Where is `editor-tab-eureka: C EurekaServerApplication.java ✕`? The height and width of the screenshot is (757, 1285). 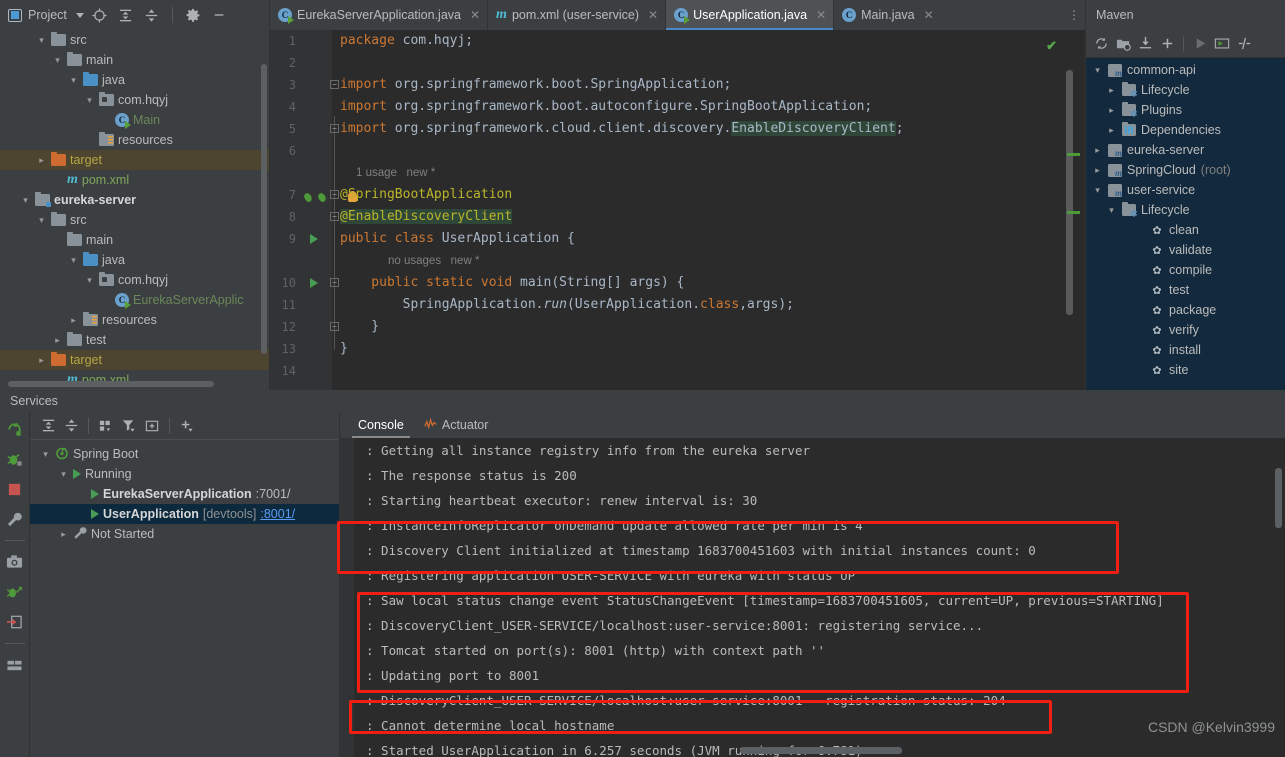
editor-tab-eureka: C EurekaServerApplication.java ✕ is located at coordinates (379, 15).